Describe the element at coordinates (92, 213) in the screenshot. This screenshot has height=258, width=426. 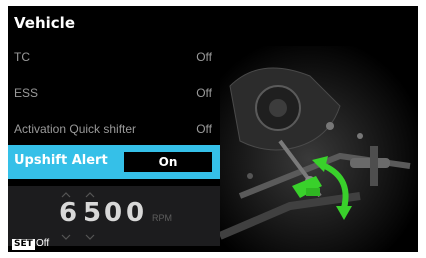
I see `rpm-digit: 5` at that location.